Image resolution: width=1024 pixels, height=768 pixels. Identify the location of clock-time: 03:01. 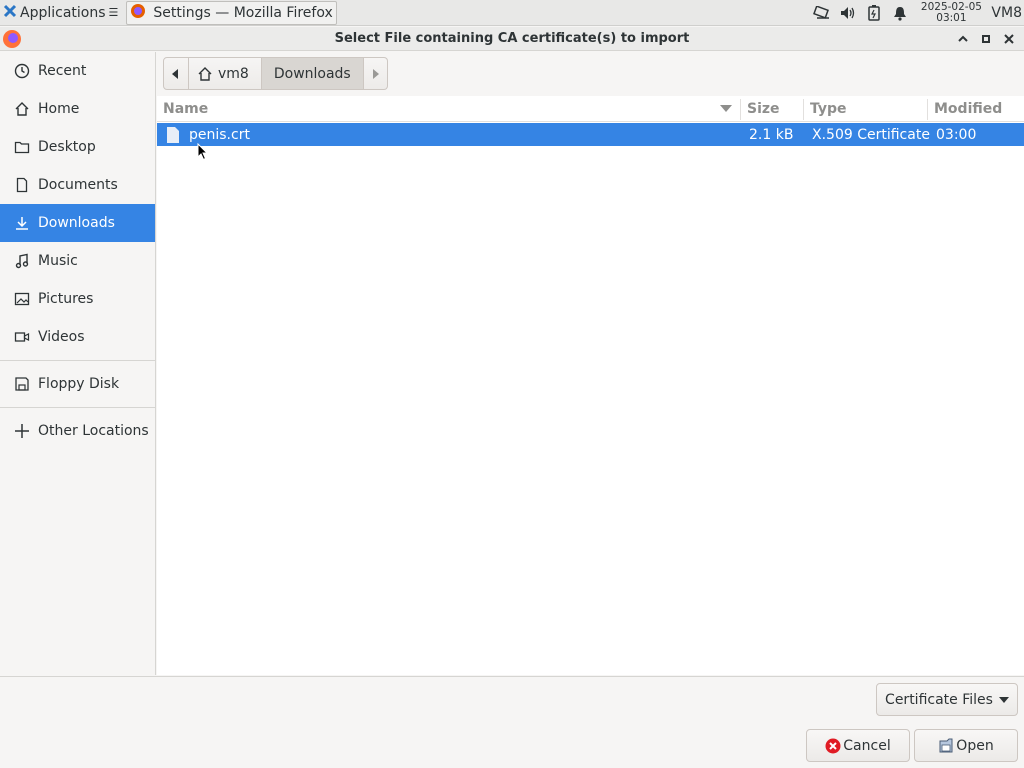
(951, 18).